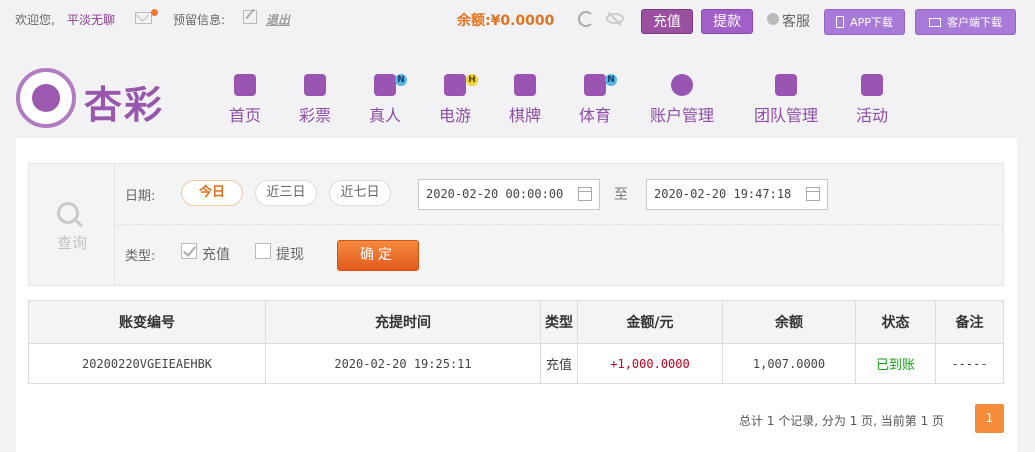 This screenshot has height=452, width=1035. Describe the element at coordinates (586, 19) in the screenshot. I see `refresh-icon` at that location.